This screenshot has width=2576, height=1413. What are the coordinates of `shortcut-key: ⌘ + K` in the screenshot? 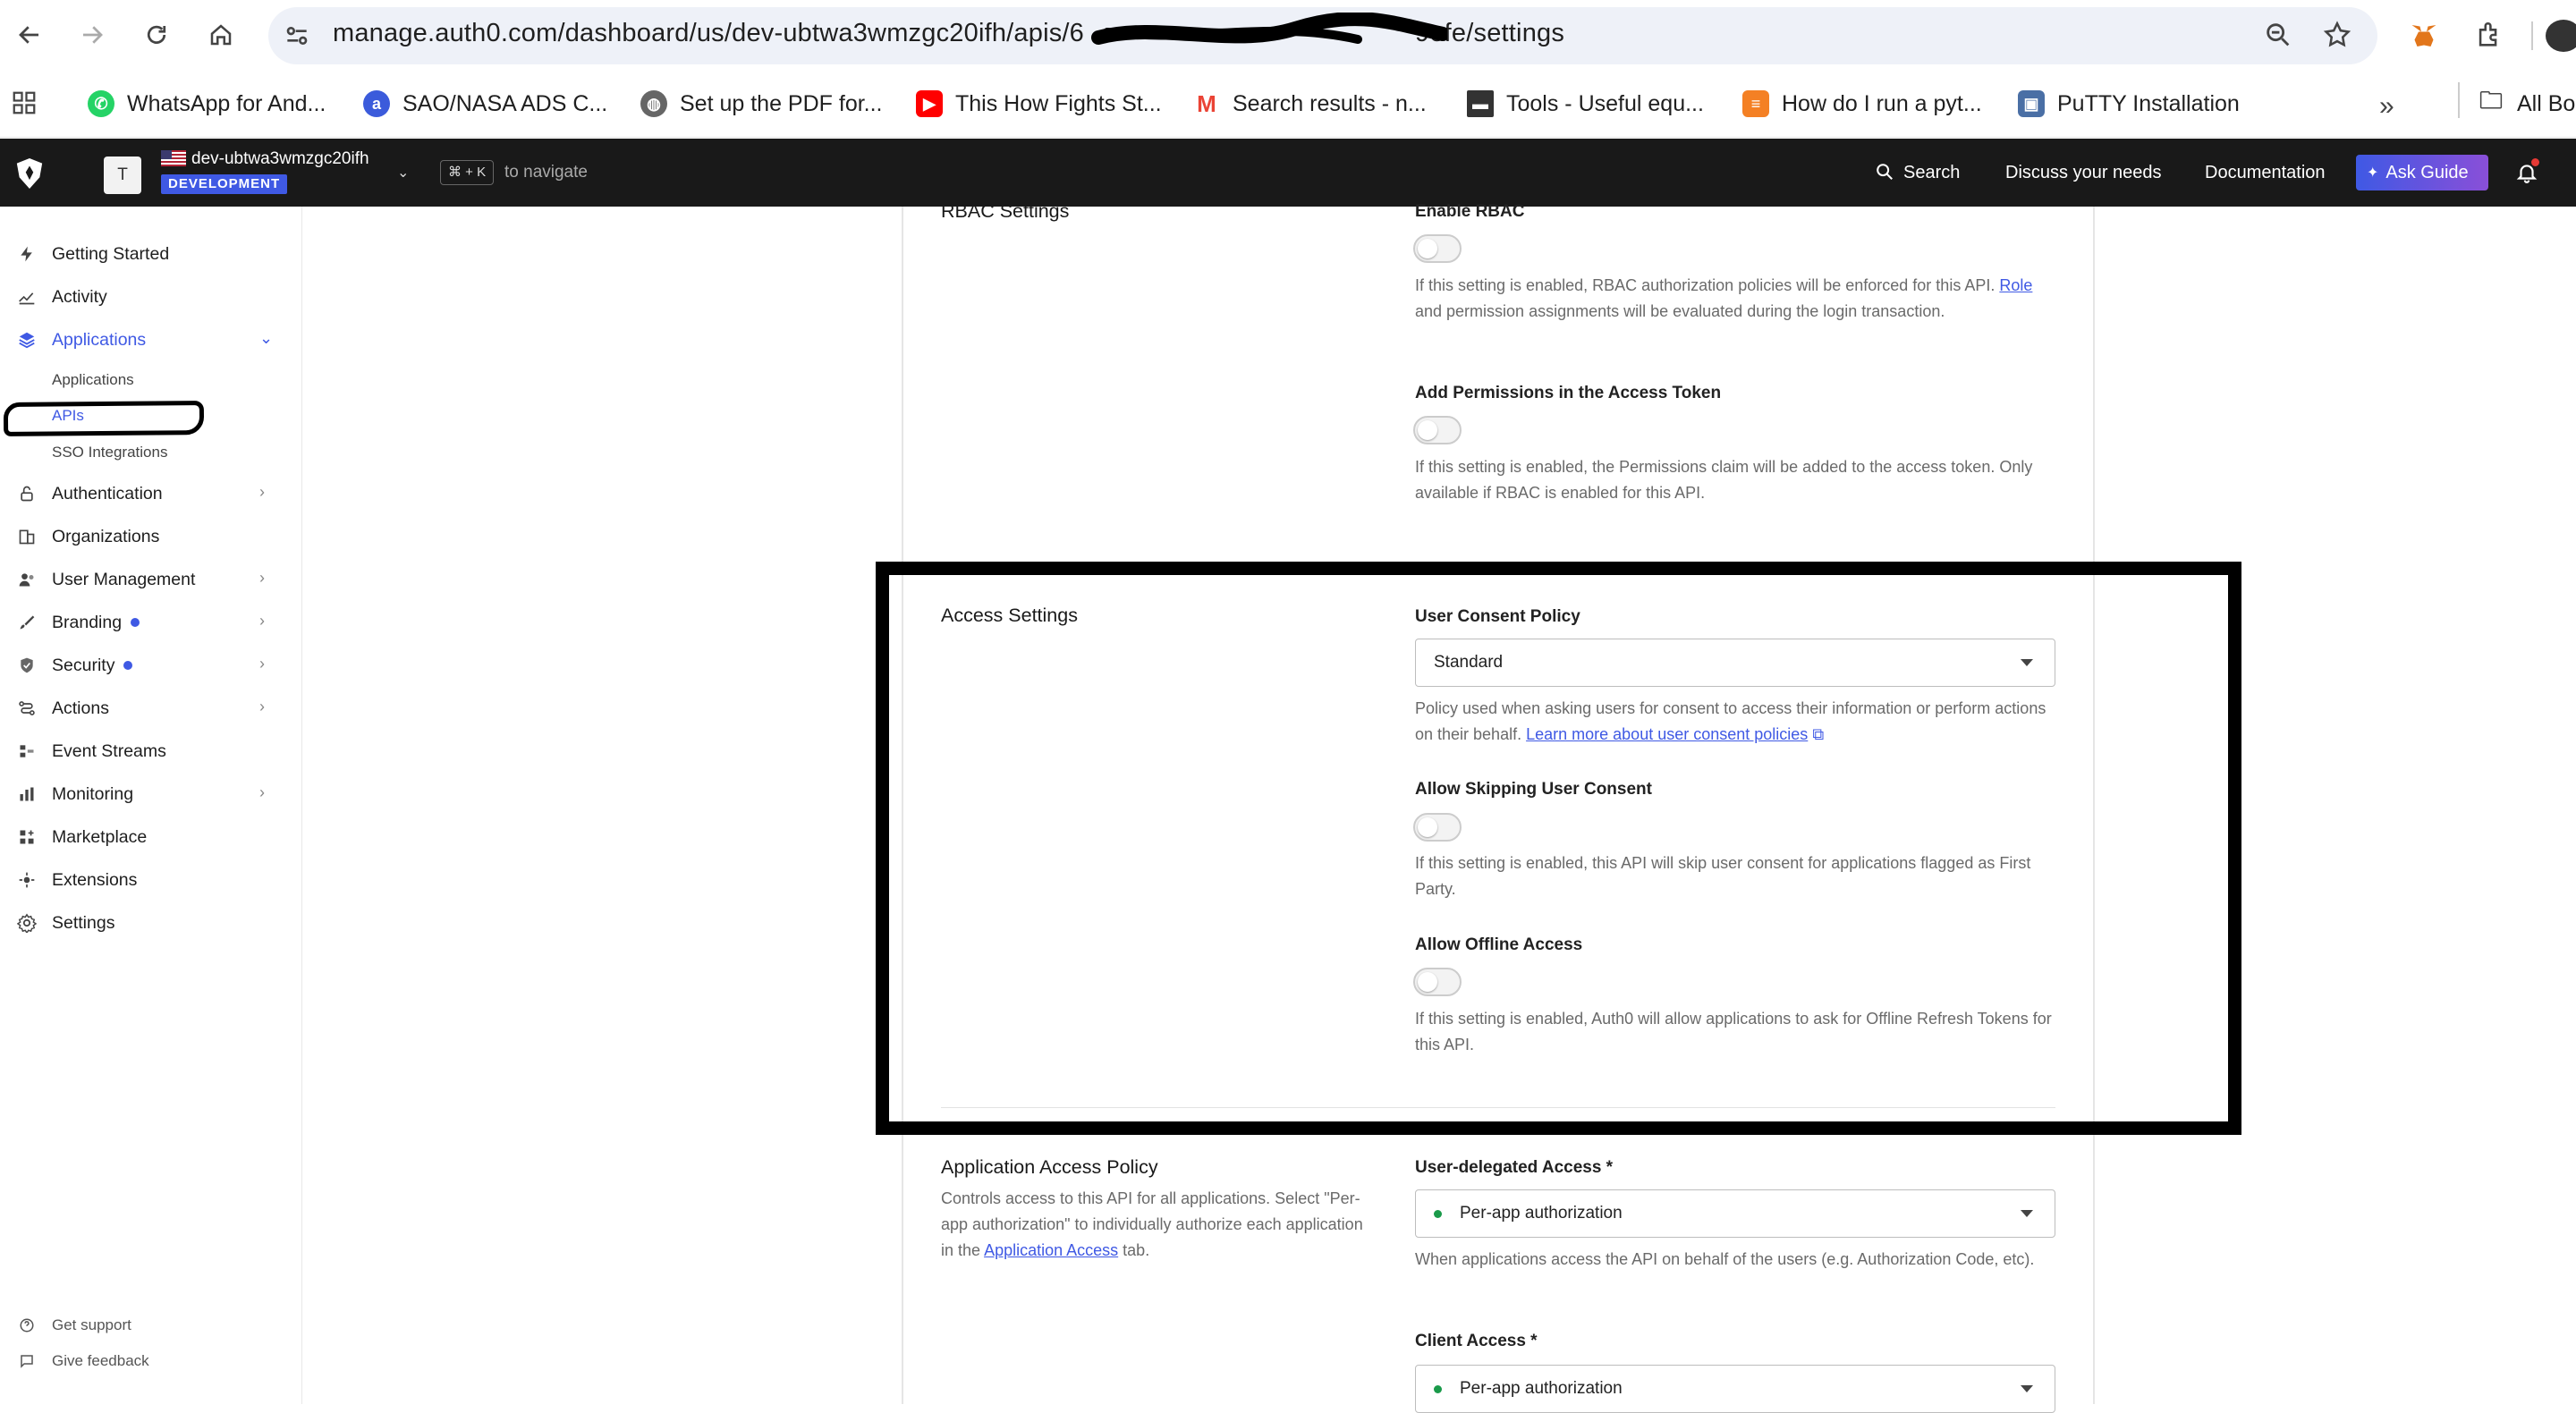 It's located at (467, 172).